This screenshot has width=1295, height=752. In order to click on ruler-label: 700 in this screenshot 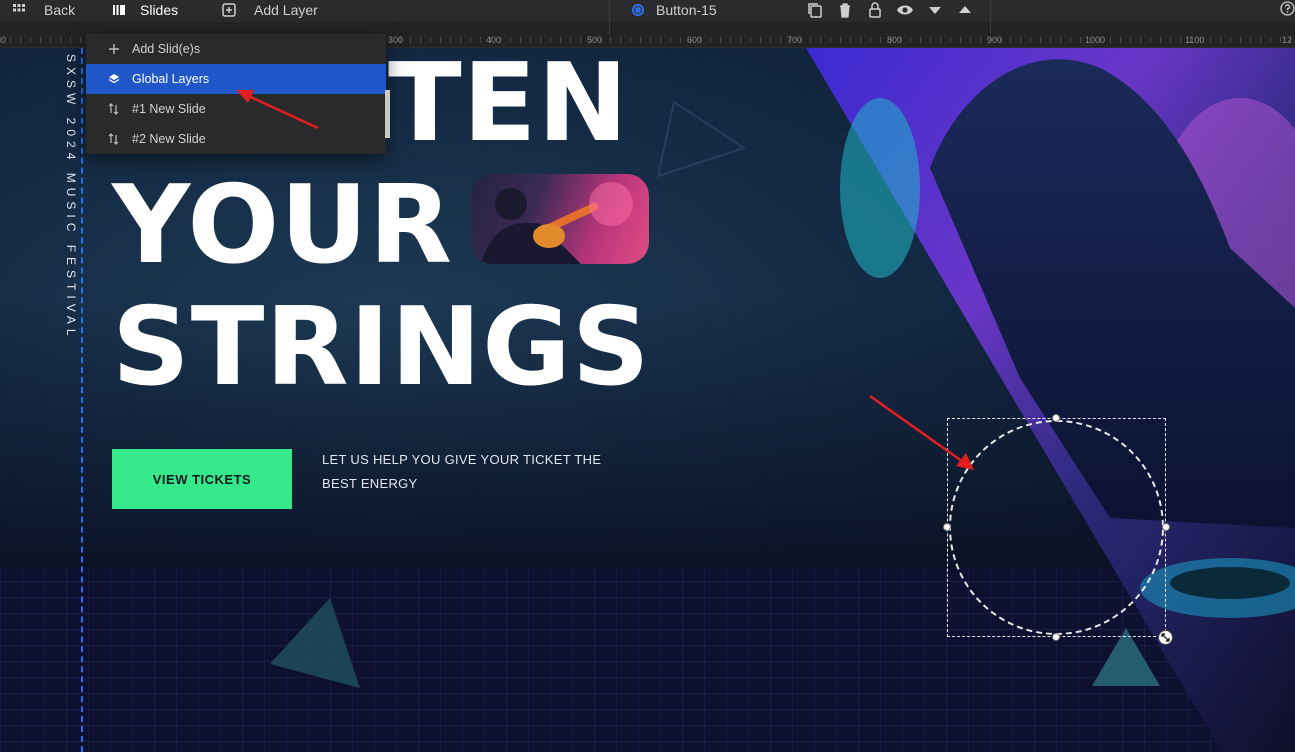, I will do `click(795, 40)`.